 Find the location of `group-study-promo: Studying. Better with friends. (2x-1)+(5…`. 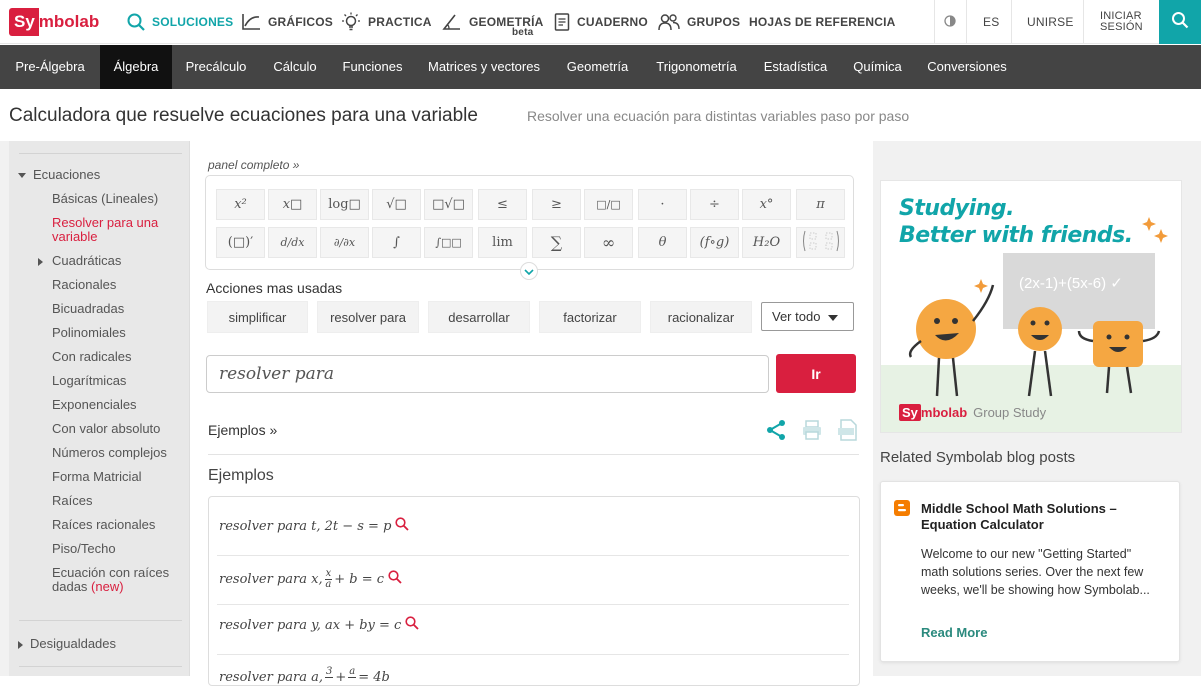

group-study-promo: Studying. Better with friends. (2x-1)+(5… is located at coordinates (1031, 306).